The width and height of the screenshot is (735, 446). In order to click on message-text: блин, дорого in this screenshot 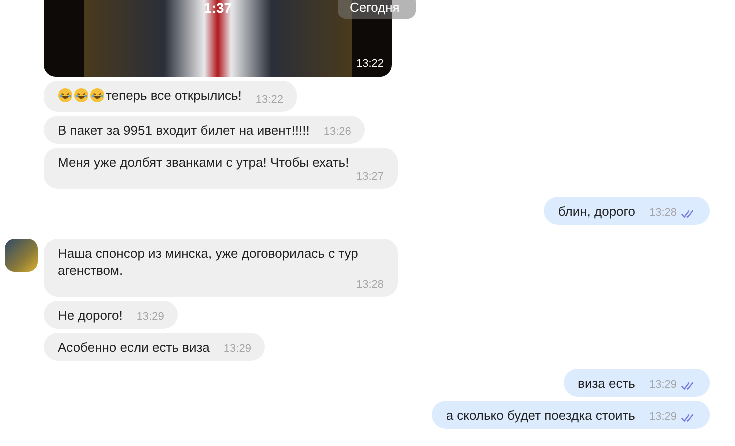, I will do `click(597, 211)`.